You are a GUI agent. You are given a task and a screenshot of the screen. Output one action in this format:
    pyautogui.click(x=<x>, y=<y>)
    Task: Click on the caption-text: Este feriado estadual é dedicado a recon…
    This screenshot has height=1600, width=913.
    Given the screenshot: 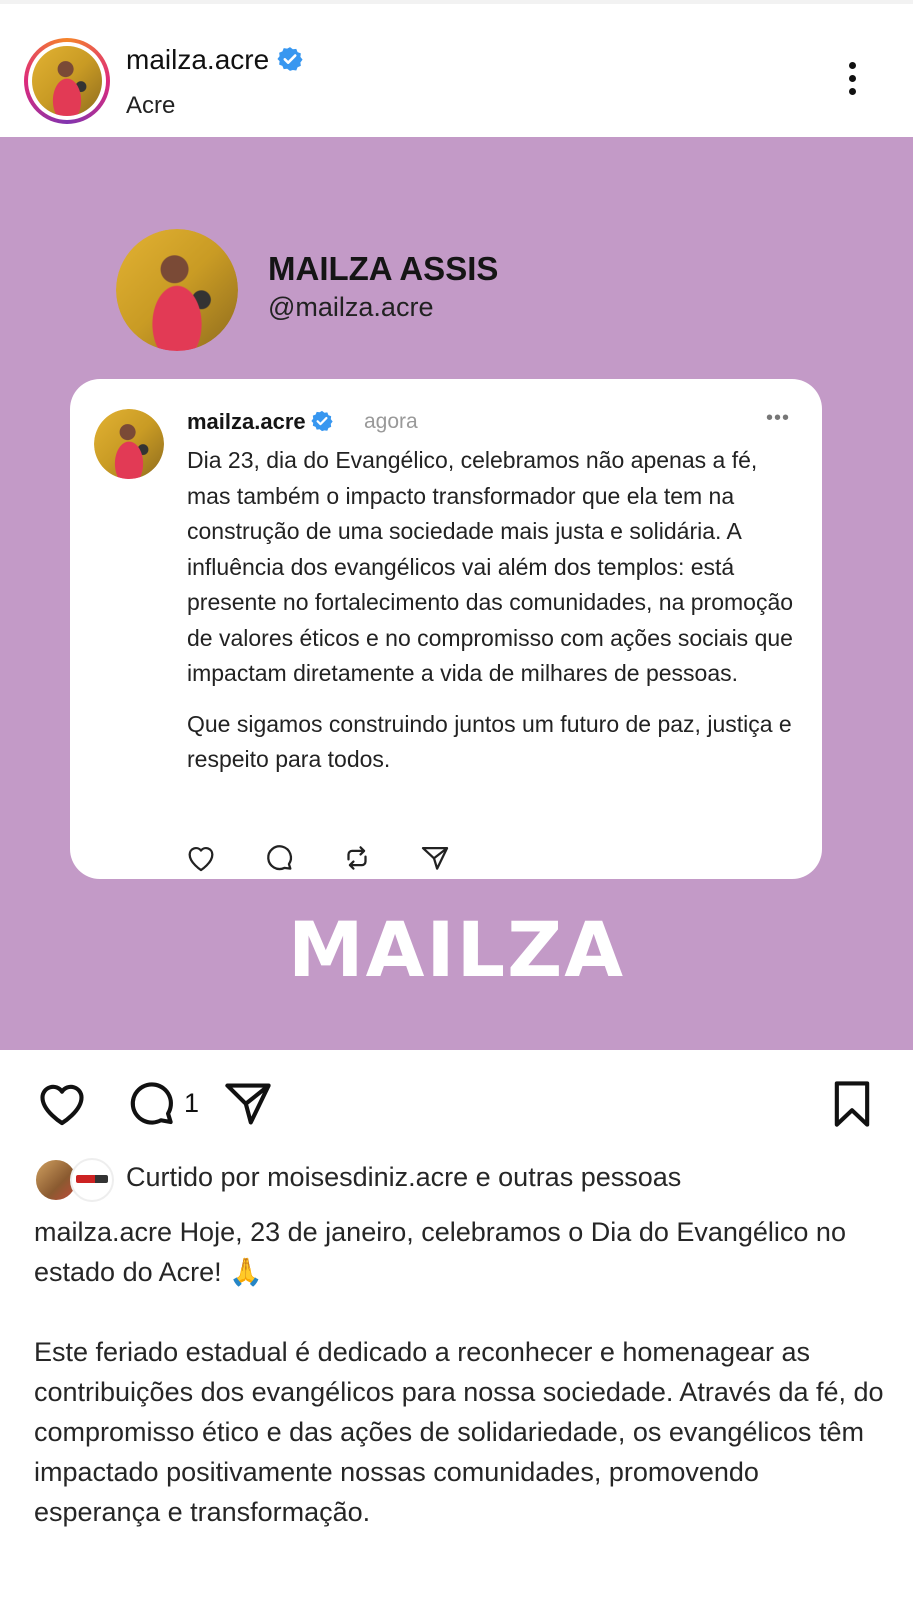 What is the action you would take?
    pyautogui.click(x=459, y=1432)
    